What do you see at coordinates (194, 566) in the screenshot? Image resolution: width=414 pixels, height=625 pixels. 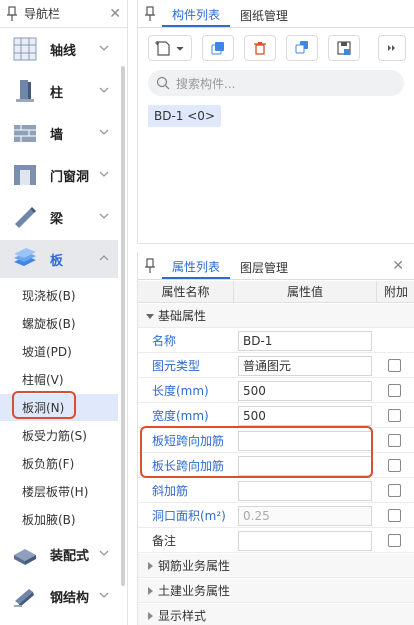 I see `group-label: 钢筋业务属性` at bounding box center [194, 566].